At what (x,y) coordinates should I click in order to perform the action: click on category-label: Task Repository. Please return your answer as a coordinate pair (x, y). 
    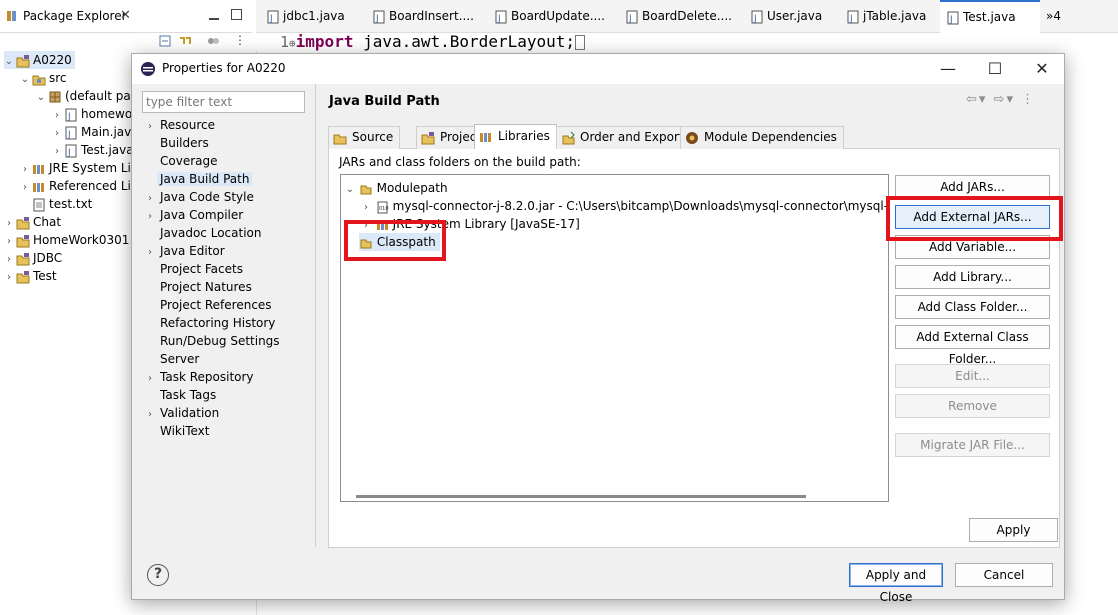
    Looking at the image, I should click on (207, 377).